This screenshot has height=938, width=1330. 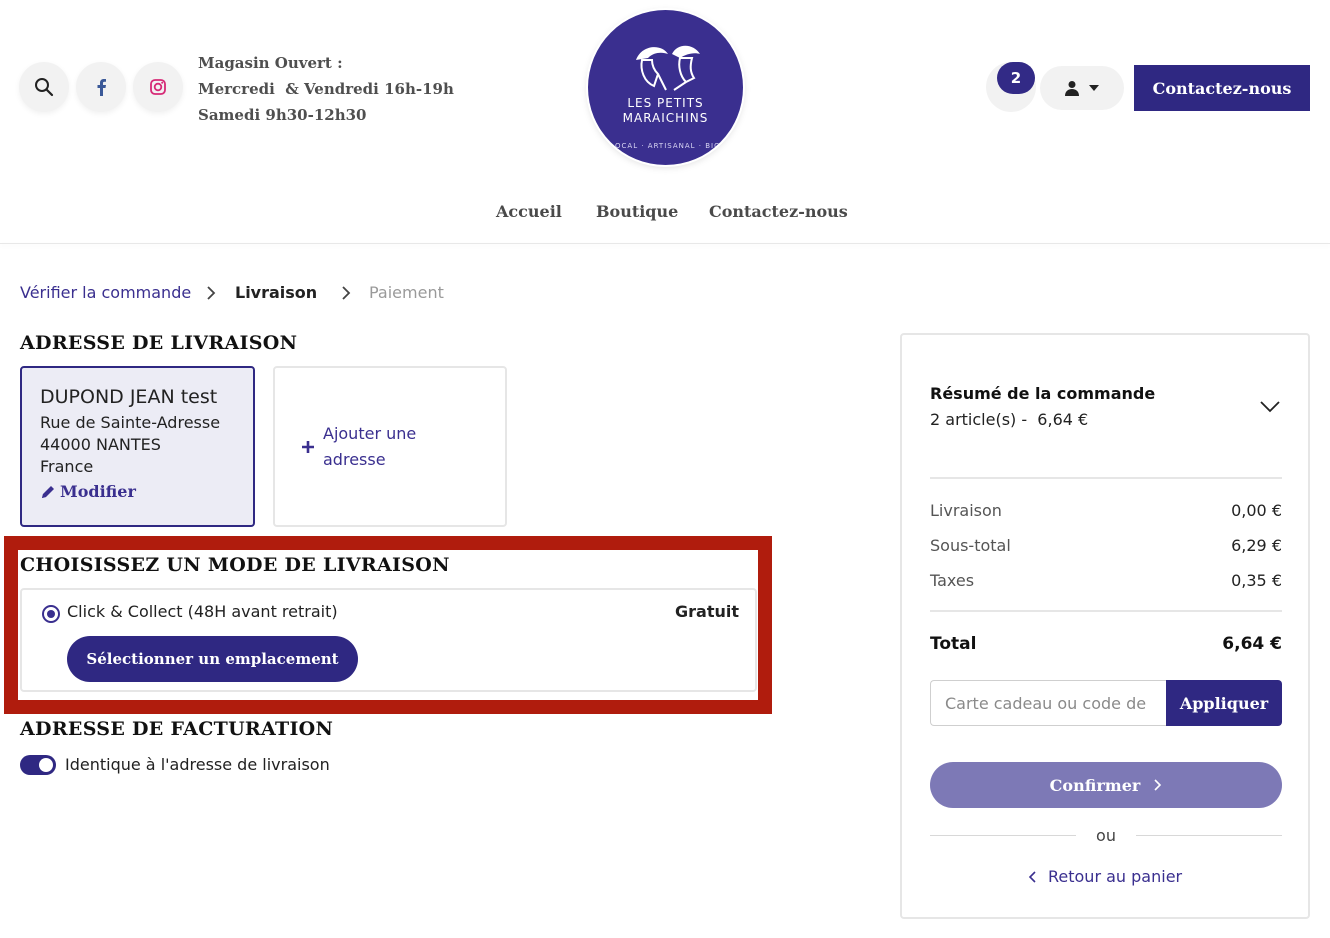 I want to click on same-address-toggle, so click(x=38, y=765).